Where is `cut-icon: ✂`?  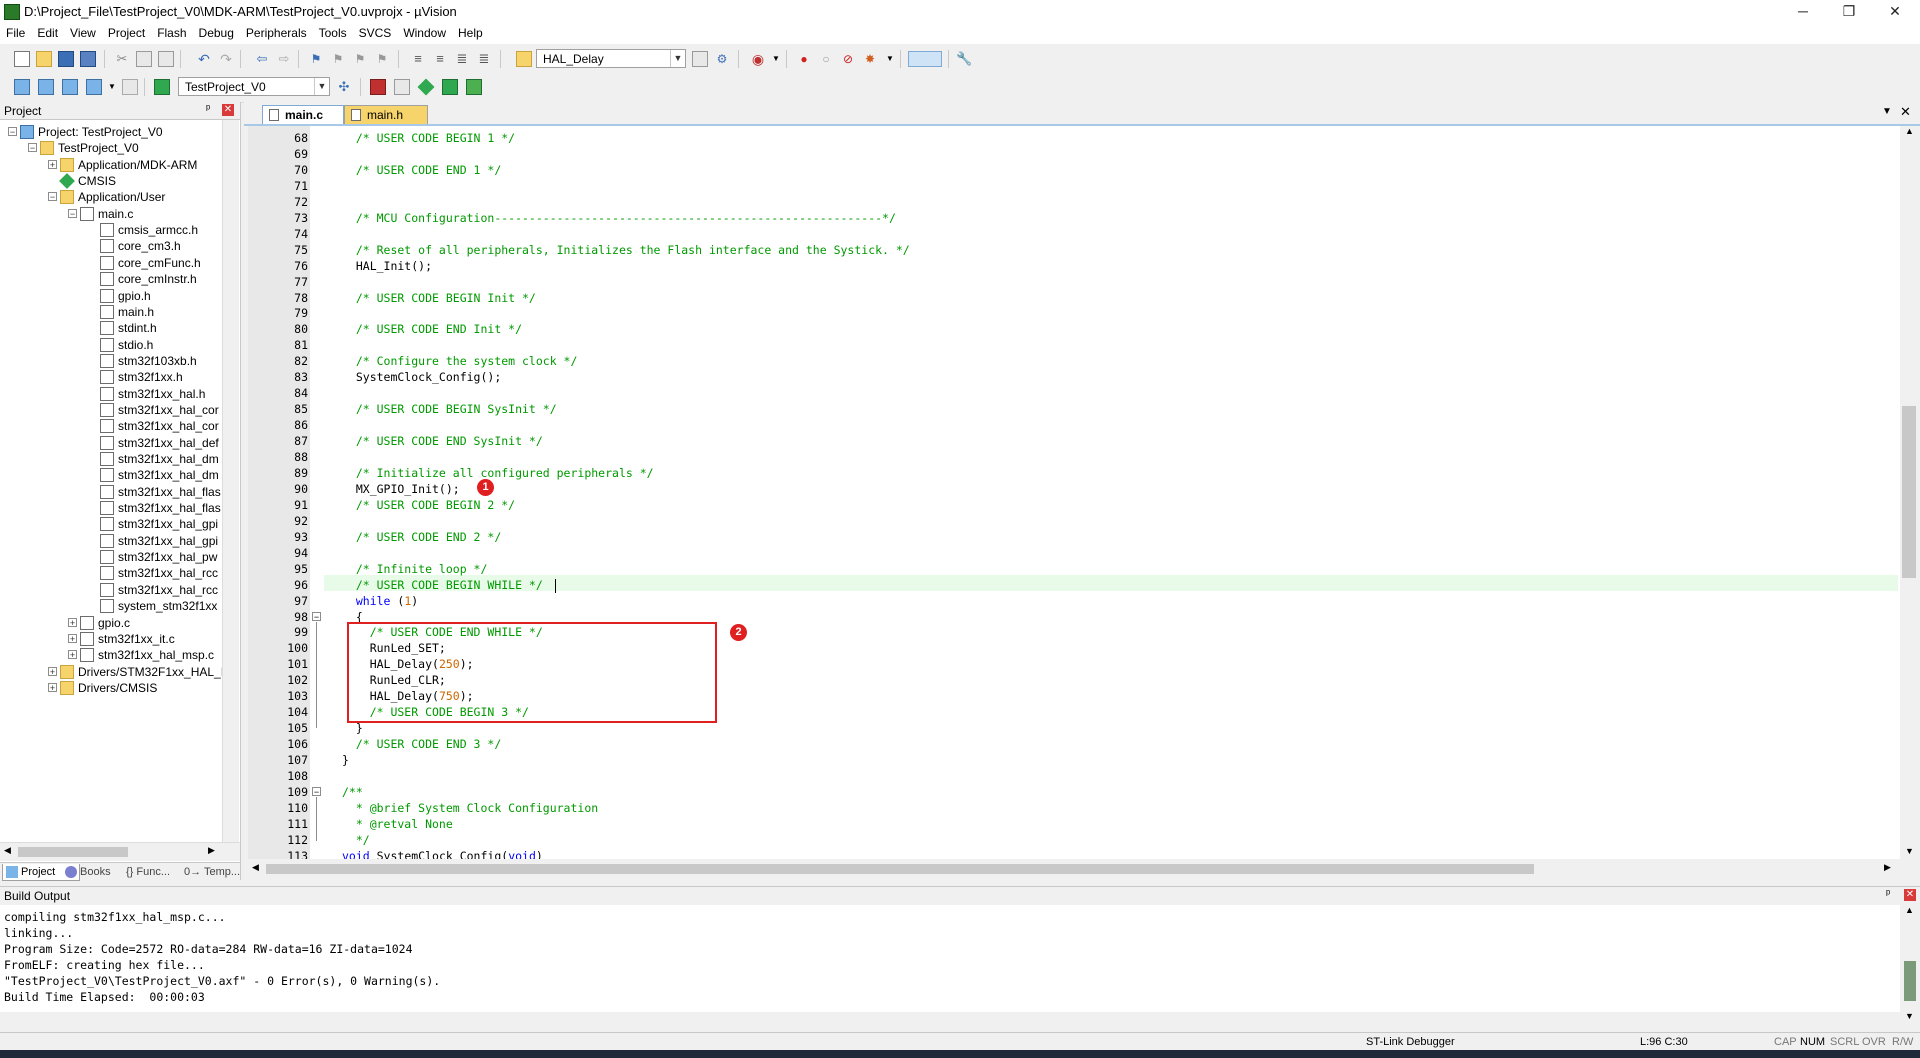 cut-icon: ✂ is located at coordinates (122, 59).